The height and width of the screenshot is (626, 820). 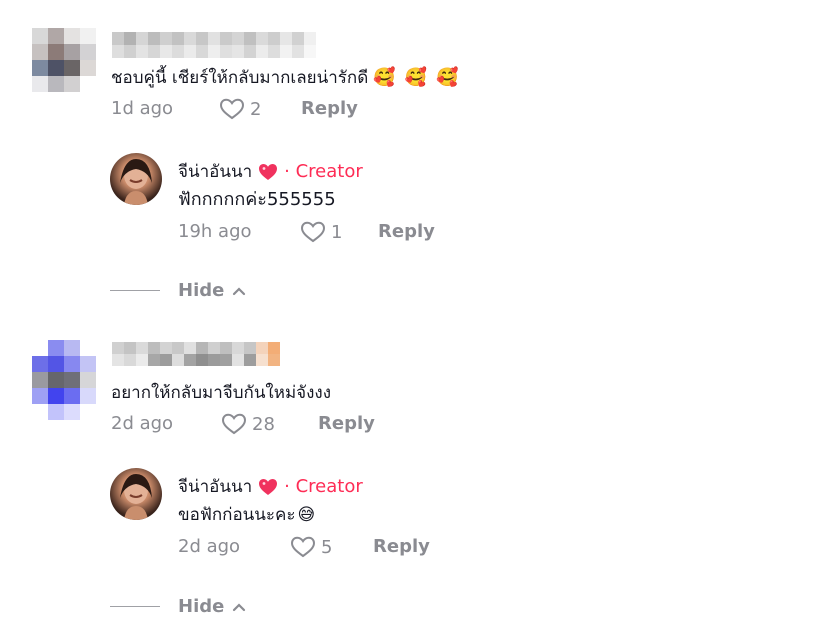 I want to click on comment-body: ชอบคู่นี้ เชียร์ให้กลับมากเลยน่ารักดี, so click(x=240, y=78).